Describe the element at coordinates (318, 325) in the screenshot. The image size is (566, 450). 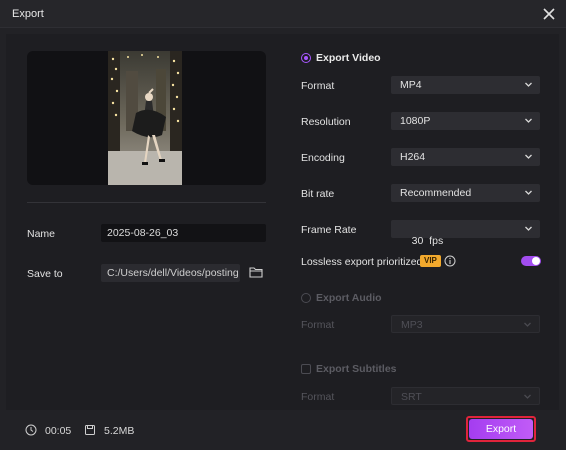
I see `audio-format-label: Format` at that location.